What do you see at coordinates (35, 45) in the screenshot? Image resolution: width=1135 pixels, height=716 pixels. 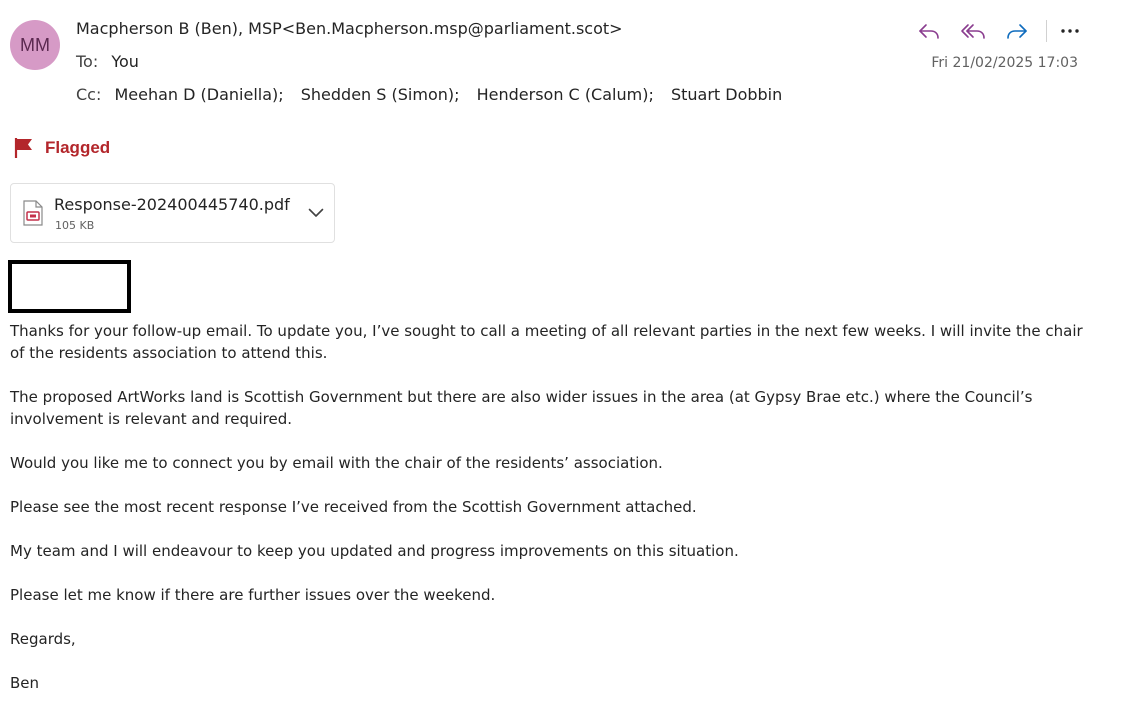 I see `avatar: MM` at bounding box center [35, 45].